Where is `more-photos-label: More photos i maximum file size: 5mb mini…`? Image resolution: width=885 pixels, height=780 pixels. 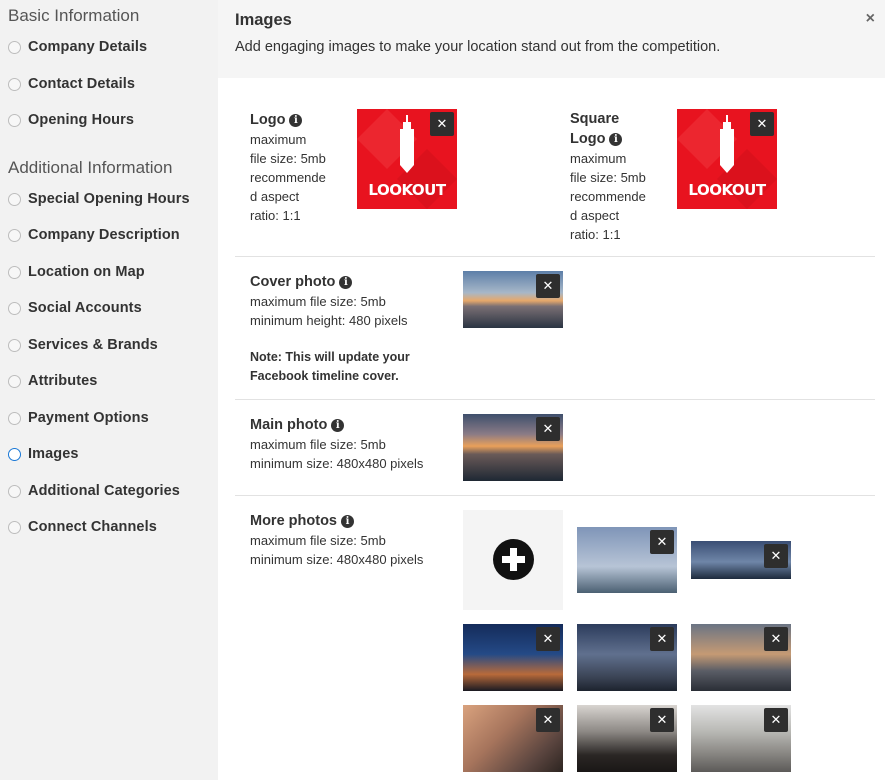
more-photos-label: More photos i maximum file size: 5mb mini… is located at coordinates (350, 540).